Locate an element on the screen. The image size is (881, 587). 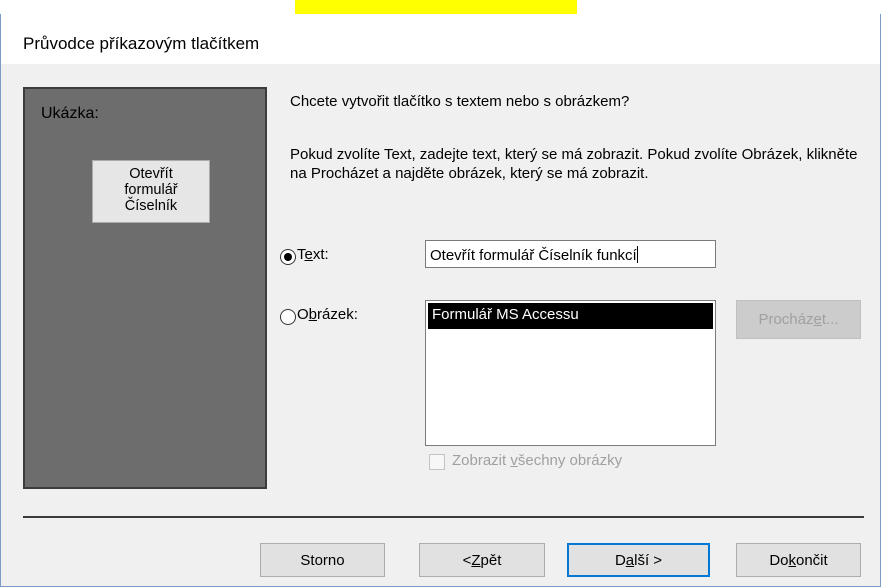
image-radio is located at coordinates (288, 317).